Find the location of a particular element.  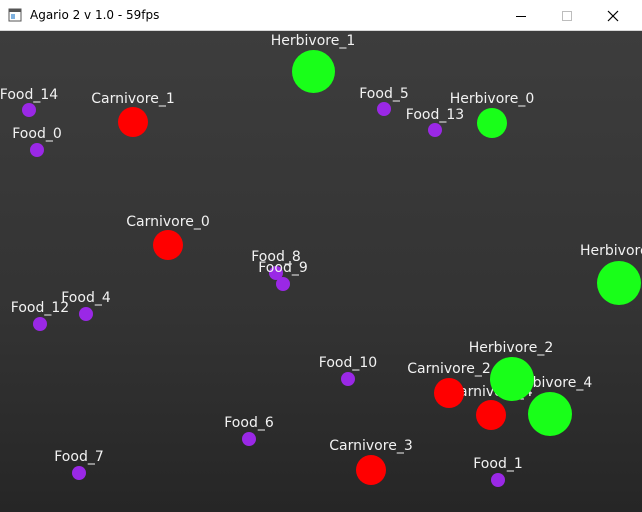

herbivore-2-label: Herbivore_2 is located at coordinates (511, 348).